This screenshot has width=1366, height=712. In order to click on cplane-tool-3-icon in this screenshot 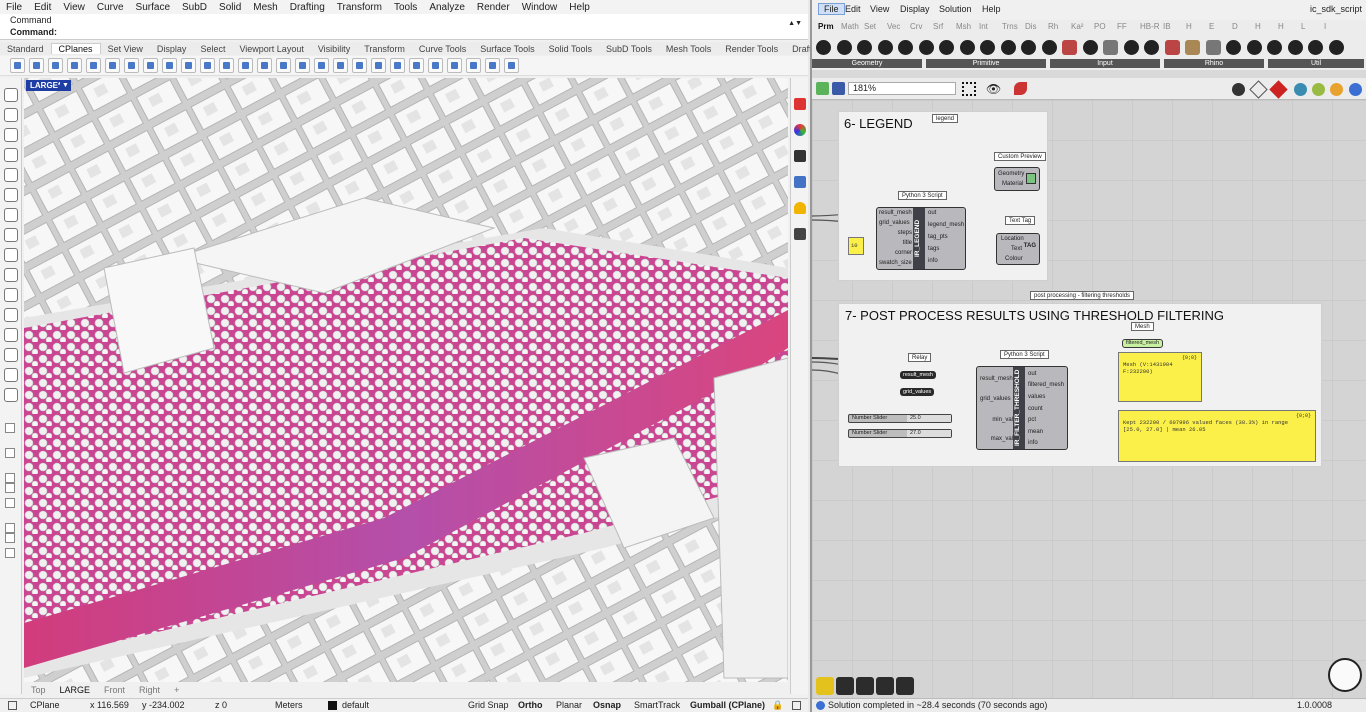, I will do `click(55, 65)`.